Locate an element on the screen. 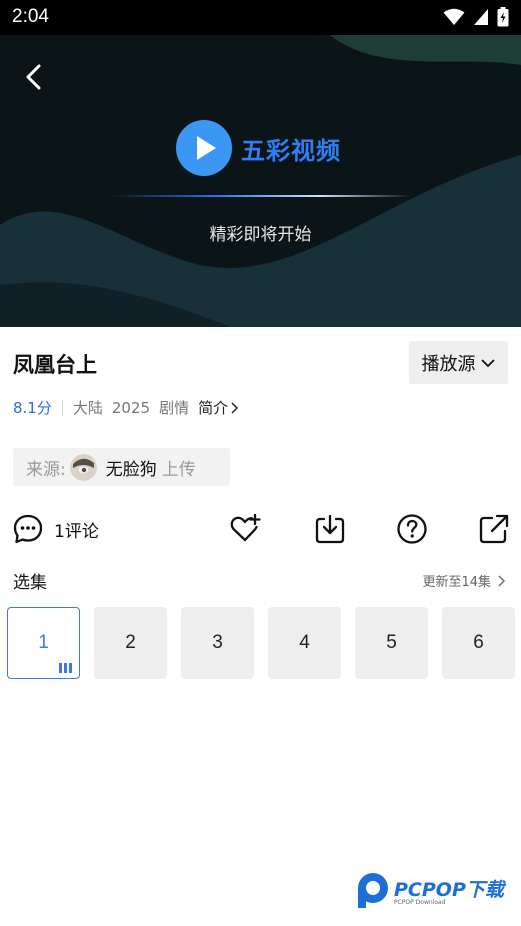  episode-number: 4 is located at coordinates (304, 642).